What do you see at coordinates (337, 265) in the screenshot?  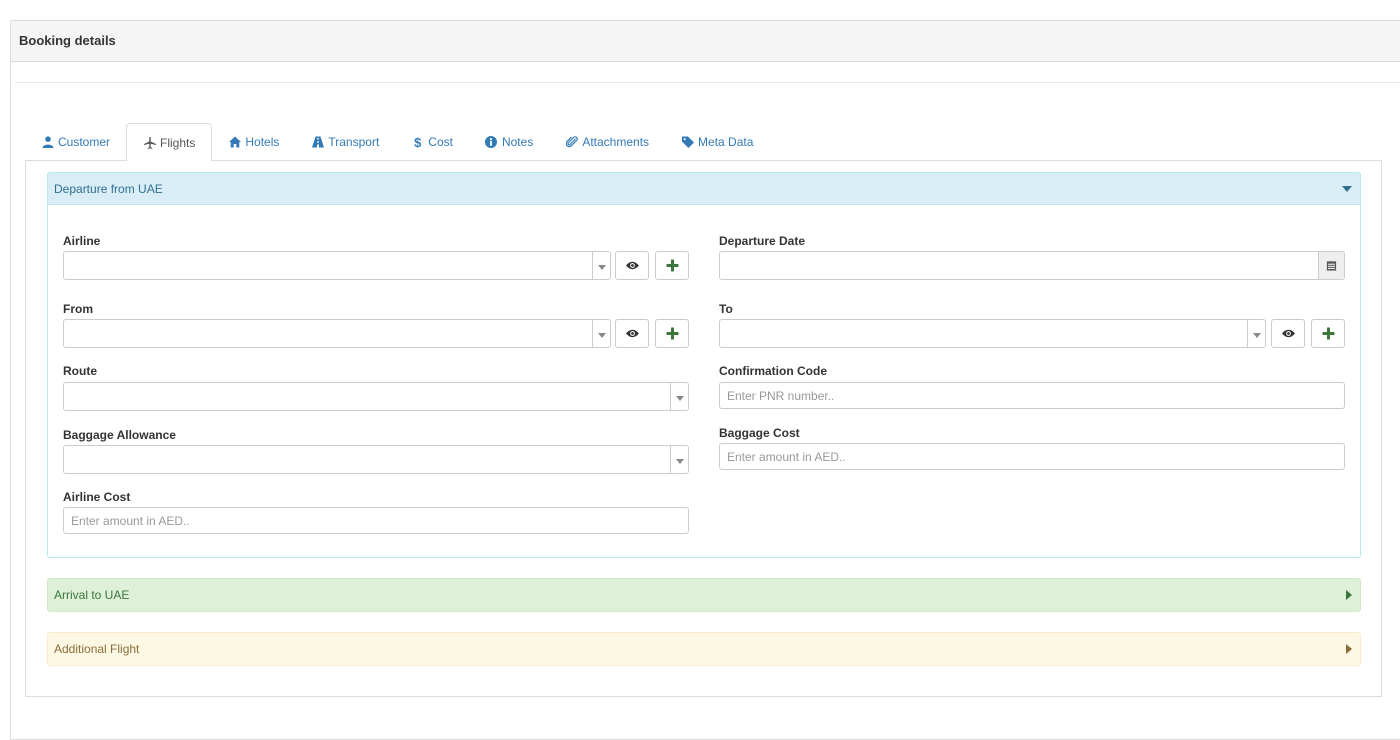 I see `airline-select` at bounding box center [337, 265].